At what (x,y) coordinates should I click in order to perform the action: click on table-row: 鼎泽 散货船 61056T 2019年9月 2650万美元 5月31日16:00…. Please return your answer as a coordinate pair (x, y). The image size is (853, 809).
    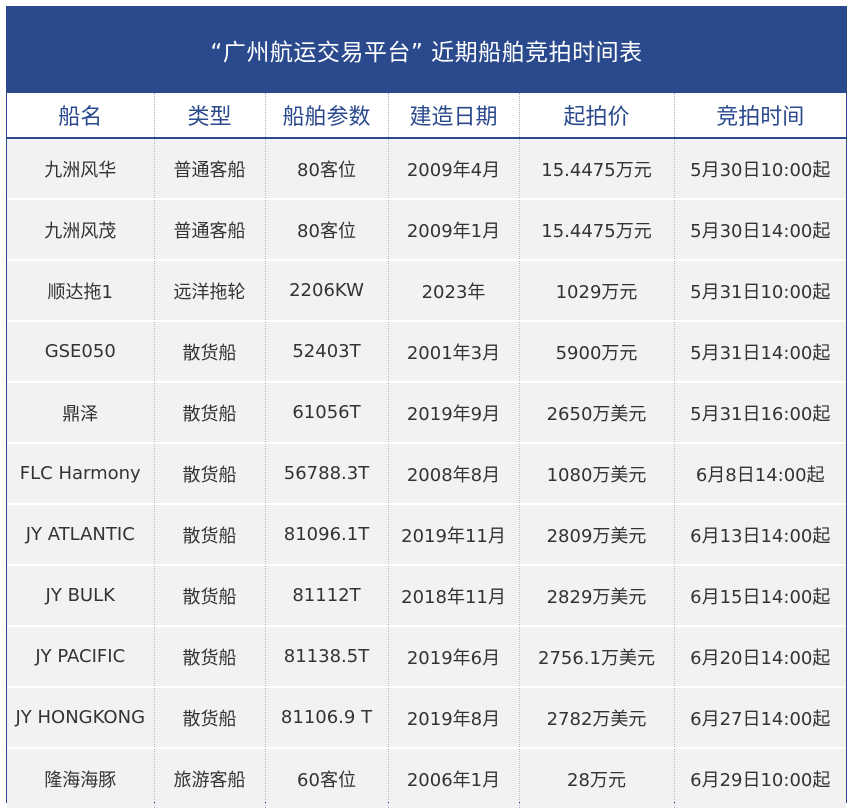
    Looking at the image, I should click on (426, 412).